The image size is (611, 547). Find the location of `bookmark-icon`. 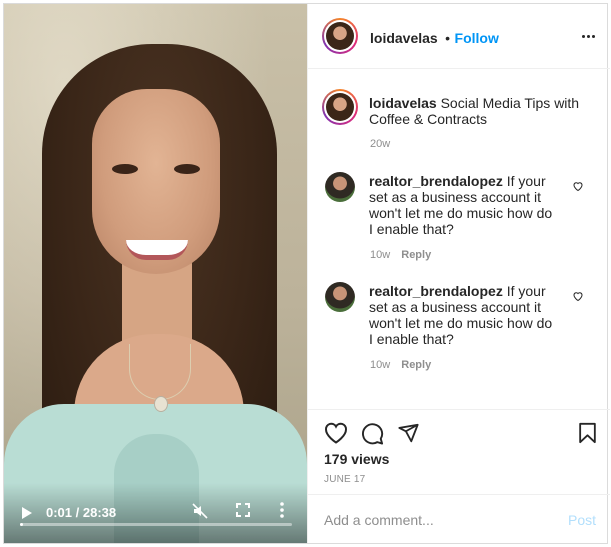

bookmark-icon is located at coordinates (587, 433).